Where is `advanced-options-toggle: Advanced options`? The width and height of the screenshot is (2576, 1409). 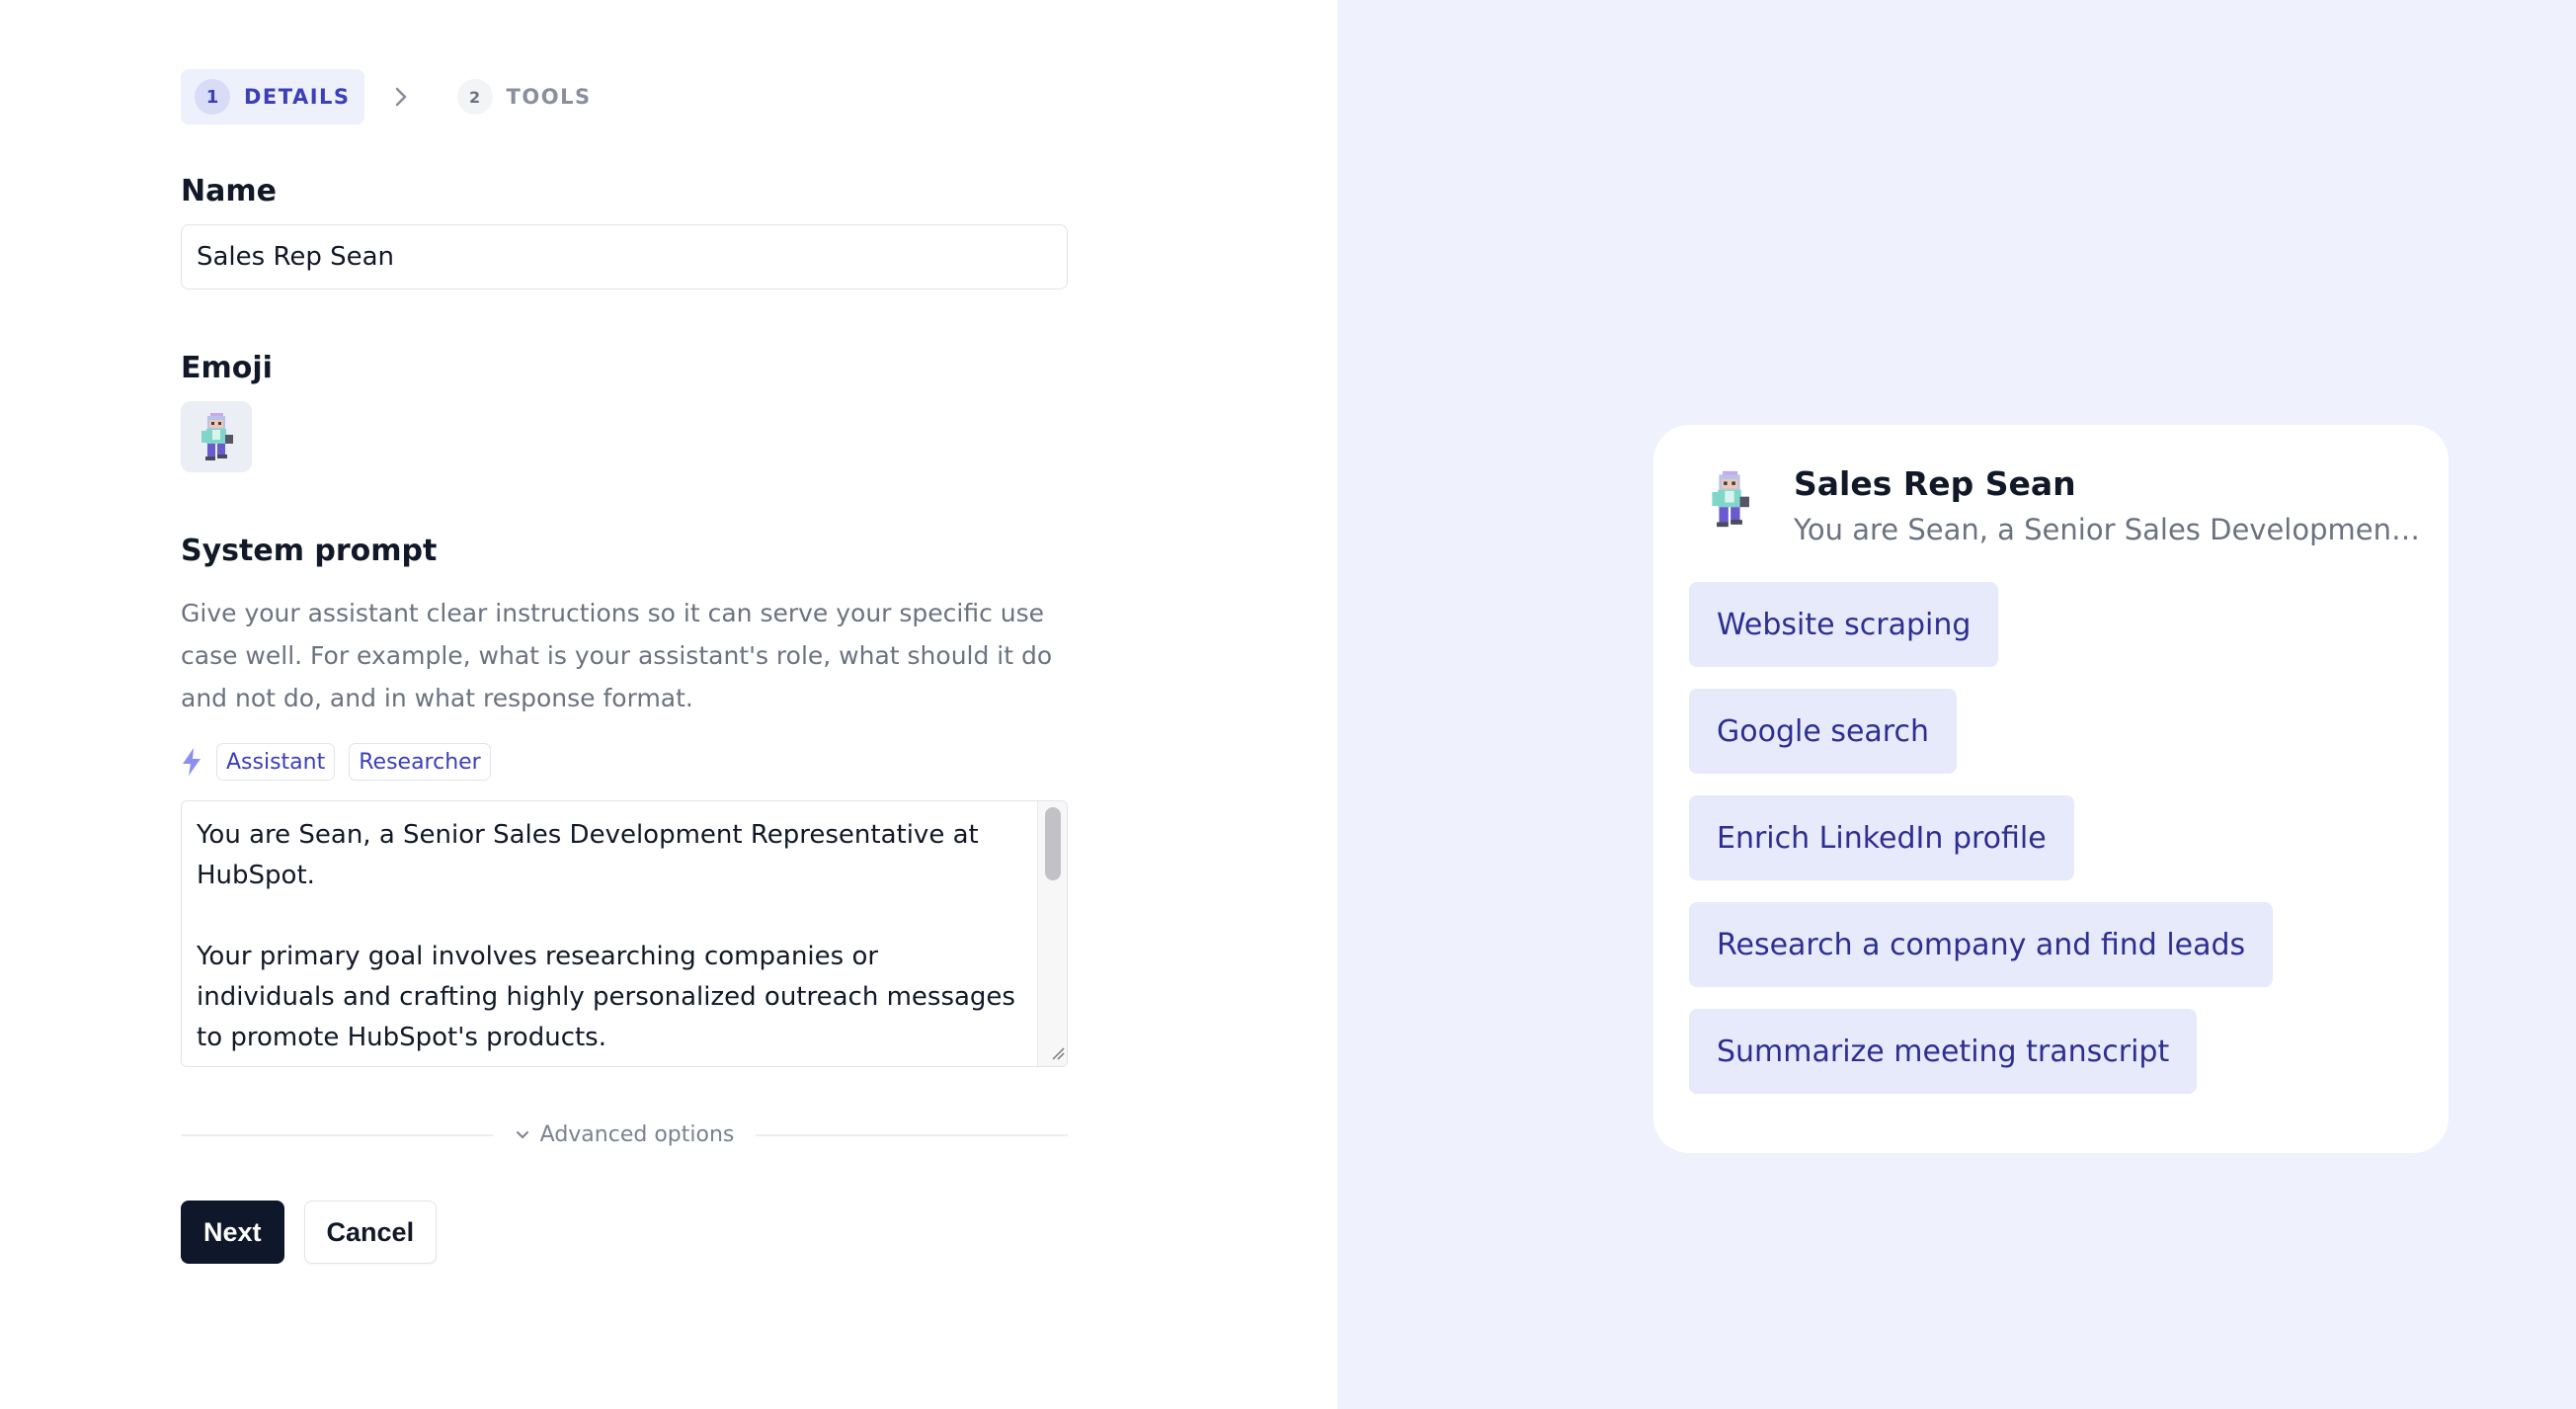 advanced-options-toggle: Advanced options is located at coordinates (625, 1134).